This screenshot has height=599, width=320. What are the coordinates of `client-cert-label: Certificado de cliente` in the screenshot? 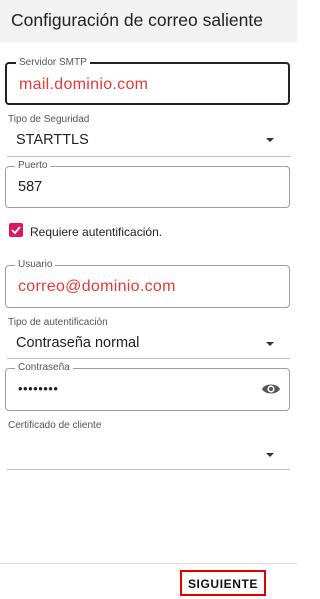 It's located at (55, 425).